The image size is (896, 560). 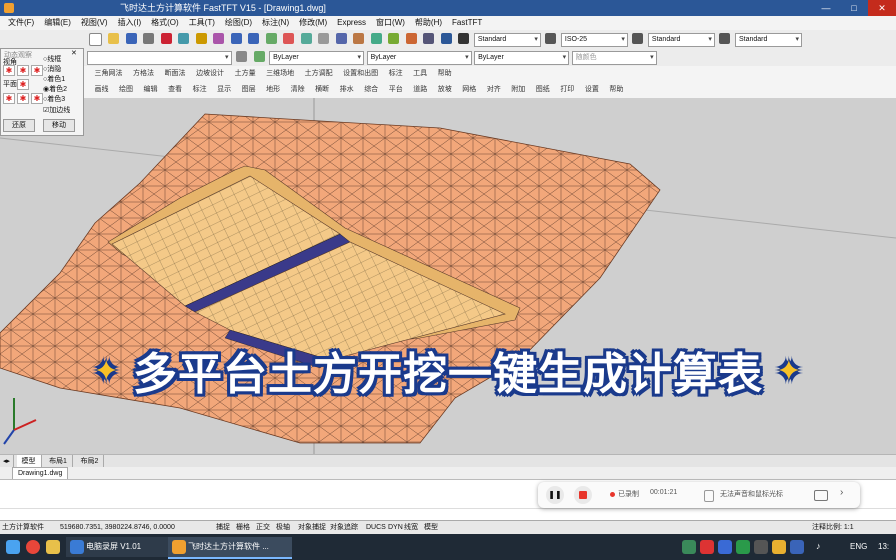 I want to click on help-icon, so click(x=446, y=38).